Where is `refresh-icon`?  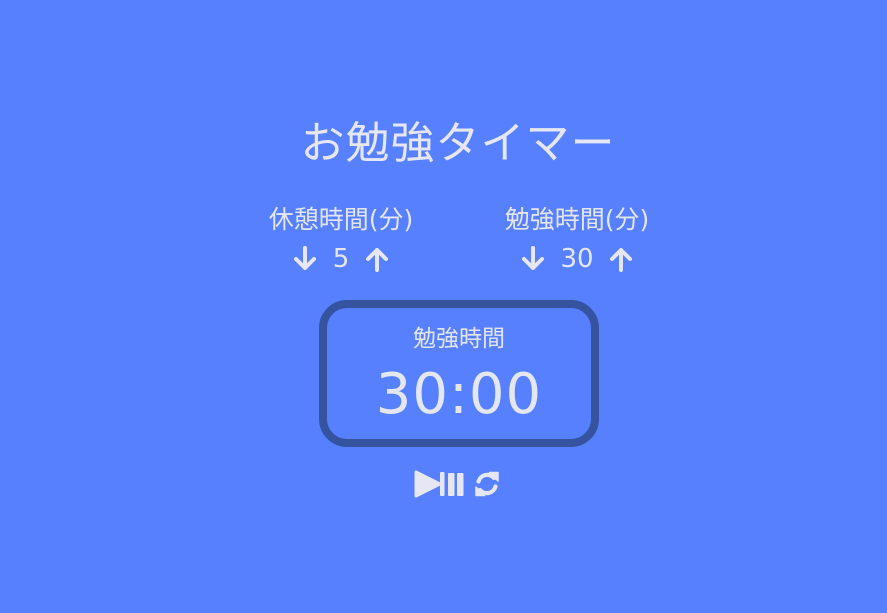
refresh-icon is located at coordinates (487, 484).